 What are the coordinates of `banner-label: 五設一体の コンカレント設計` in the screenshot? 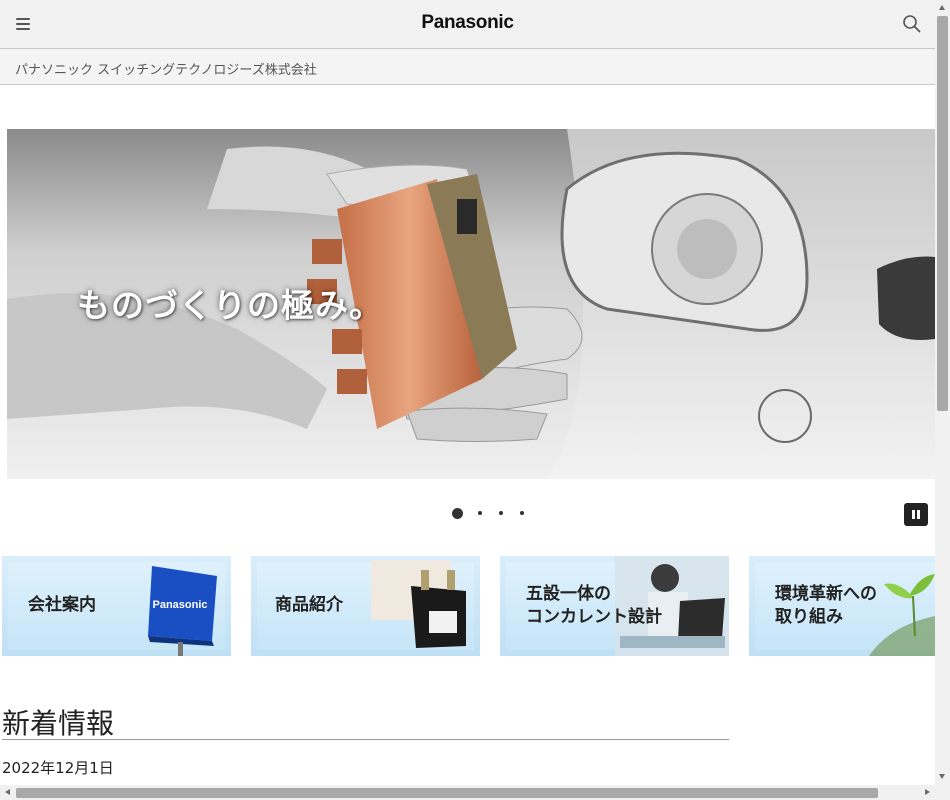 It's located at (594, 605).